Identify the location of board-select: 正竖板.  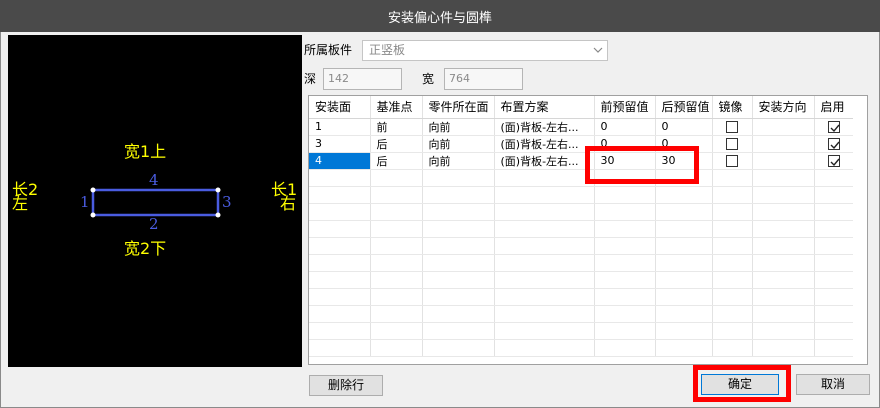
(485, 50).